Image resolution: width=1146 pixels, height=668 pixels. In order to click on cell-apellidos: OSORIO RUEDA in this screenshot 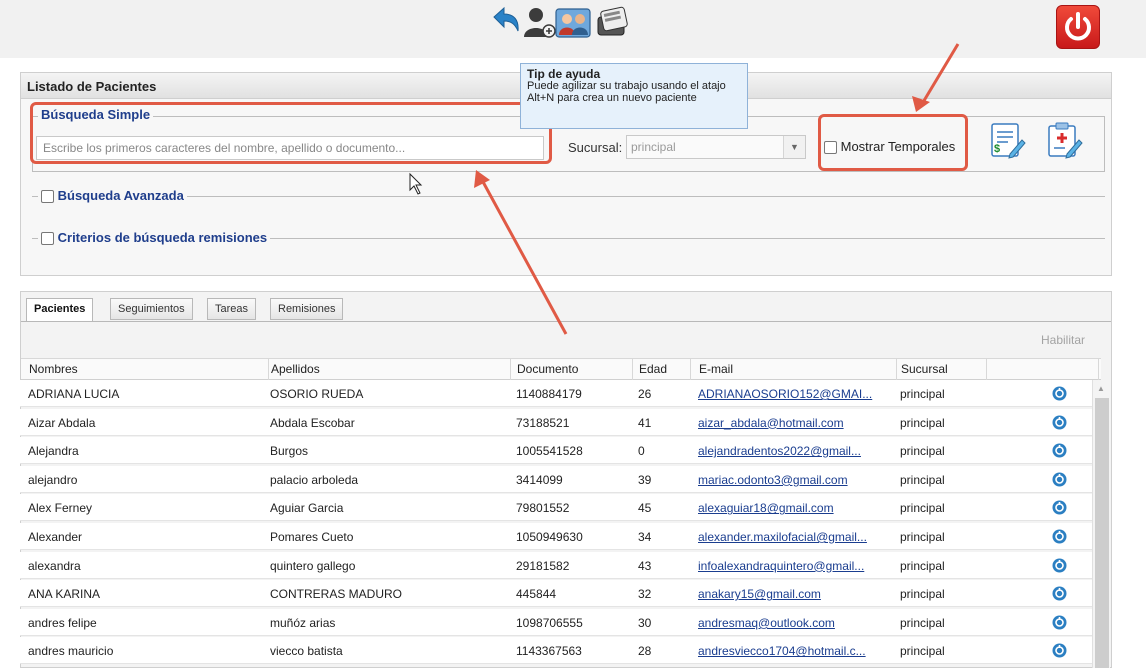, I will do `click(317, 394)`.